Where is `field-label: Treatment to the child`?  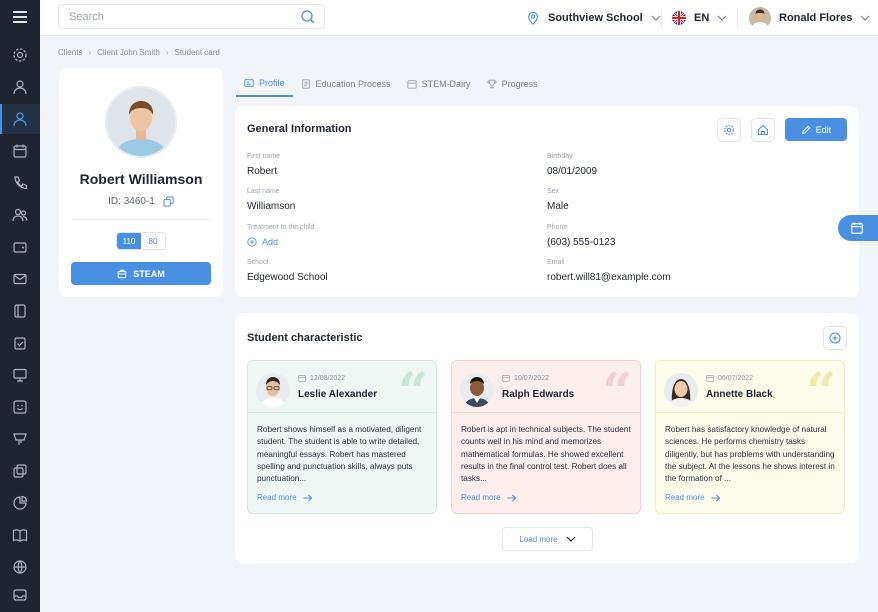 field-label: Treatment to the child is located at coordinates (281, 227).